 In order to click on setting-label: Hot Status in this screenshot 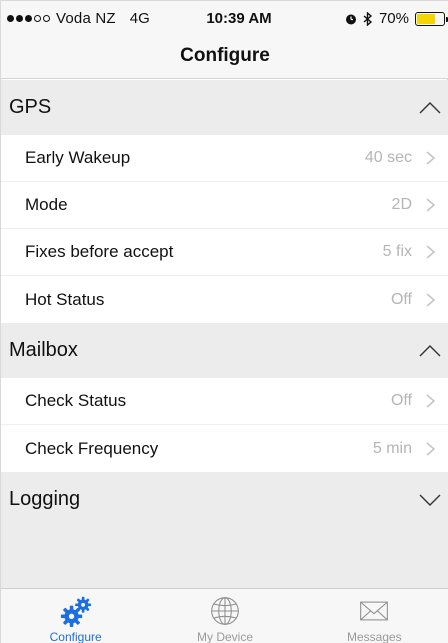, I will do `click(65, 299)`.